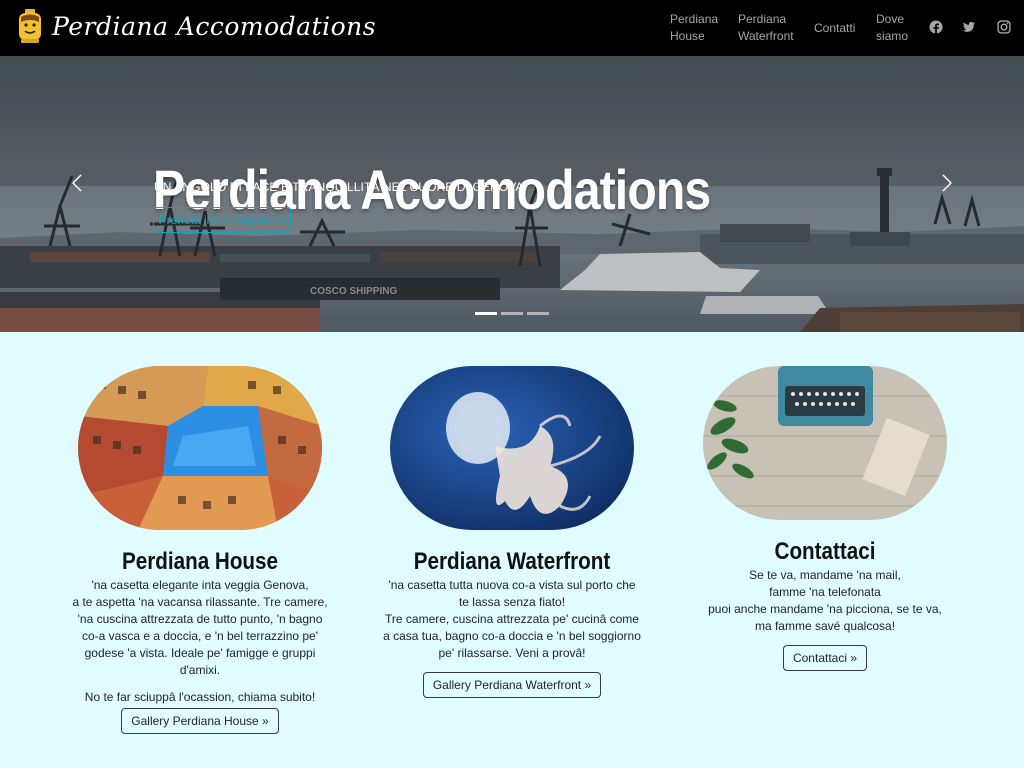  Describe the element at coordinates (512, 685) in the screenshot. I see `gallery-perdiana-waterfront-button: Gallery Perdiana Waterfront »` at that location.